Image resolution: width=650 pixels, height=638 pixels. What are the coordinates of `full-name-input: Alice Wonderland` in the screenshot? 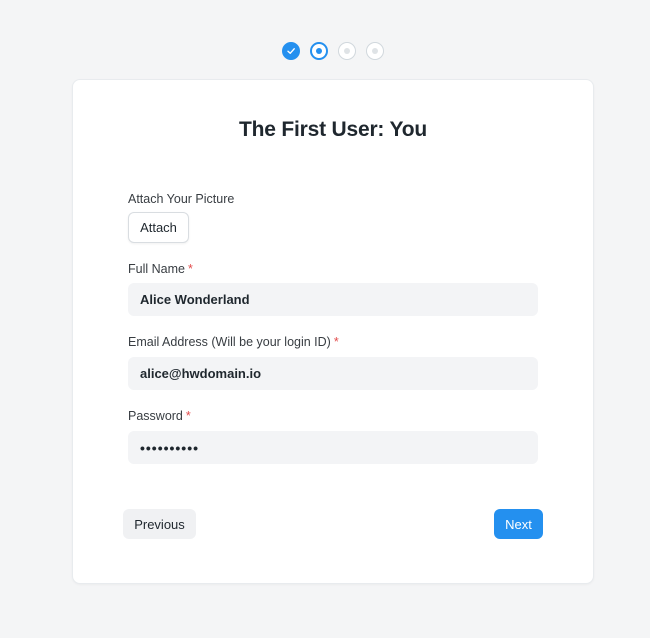 It's located at (333, 299).